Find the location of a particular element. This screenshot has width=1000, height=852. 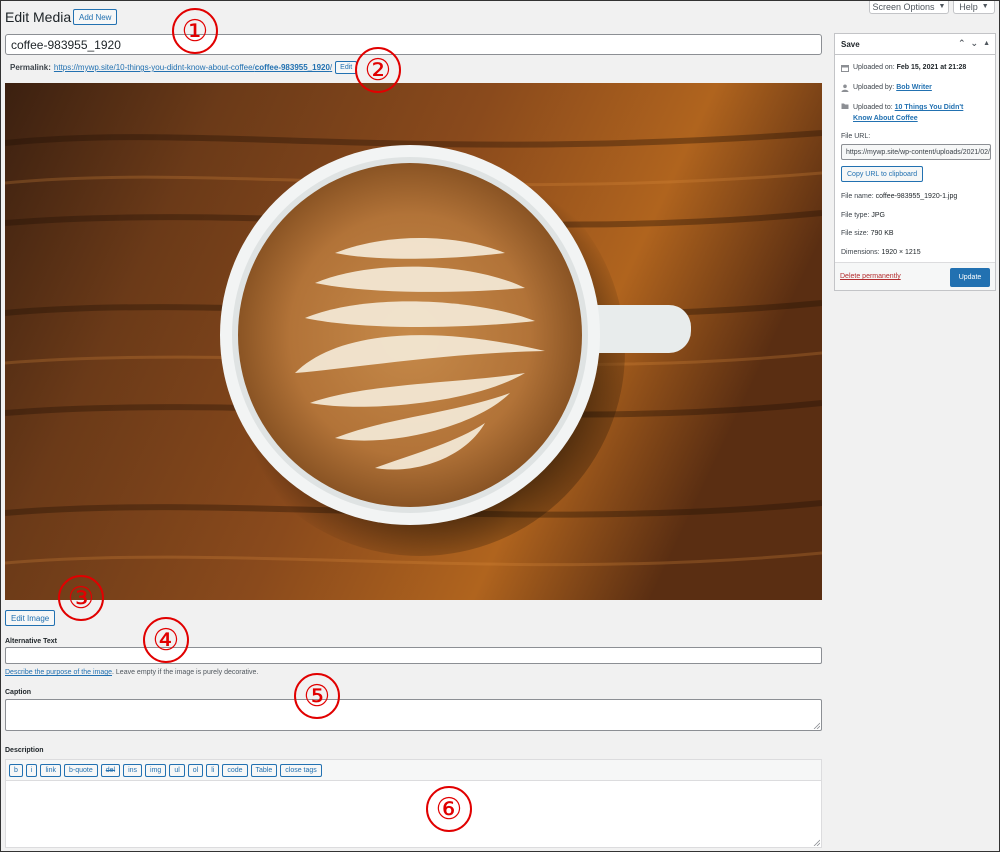

qt-img-button: img is located at coordinates (156, 770).